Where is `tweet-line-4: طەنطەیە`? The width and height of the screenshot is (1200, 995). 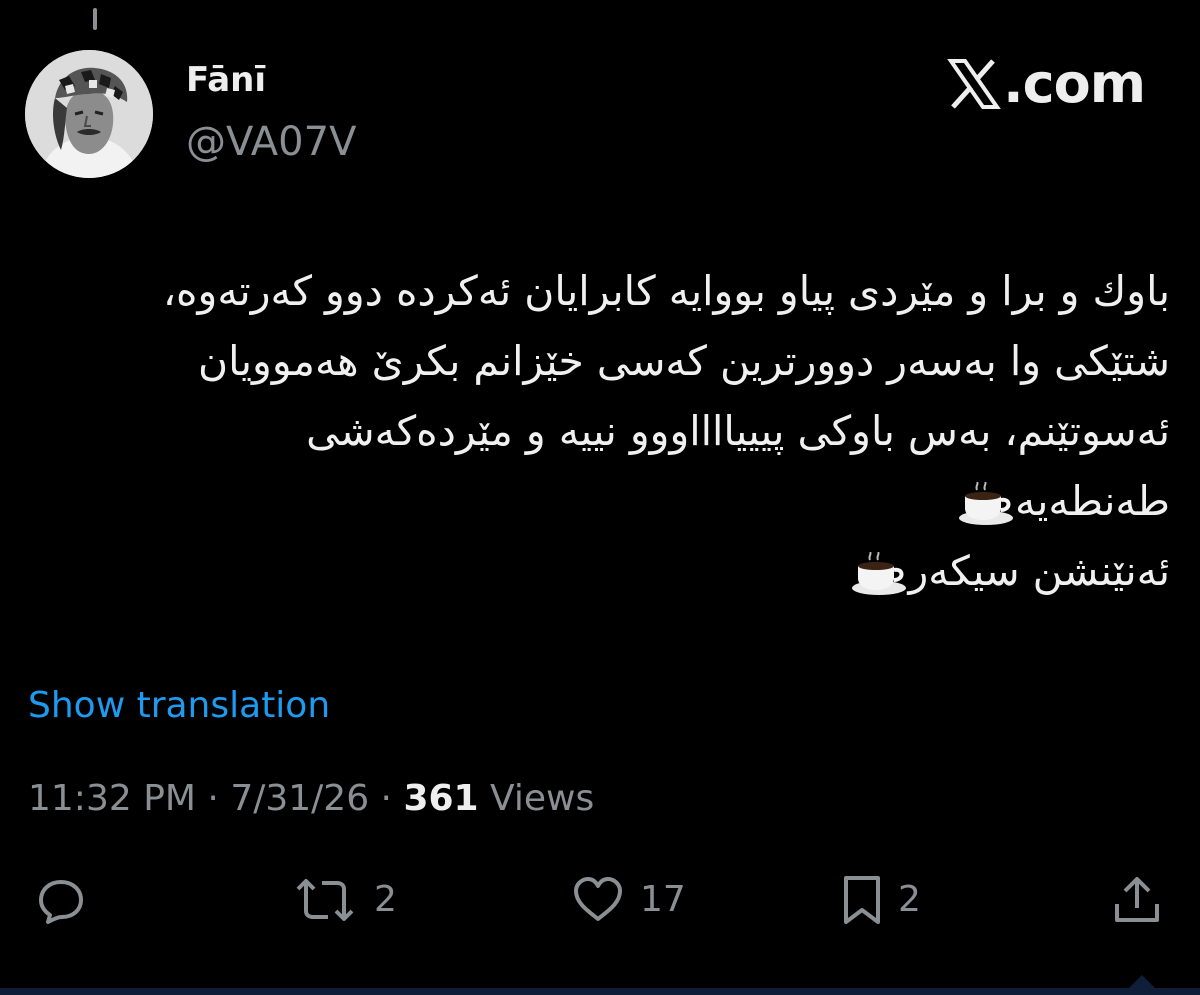 tweet-line-4: طەنطەیە is located at coordinates (595, 501).